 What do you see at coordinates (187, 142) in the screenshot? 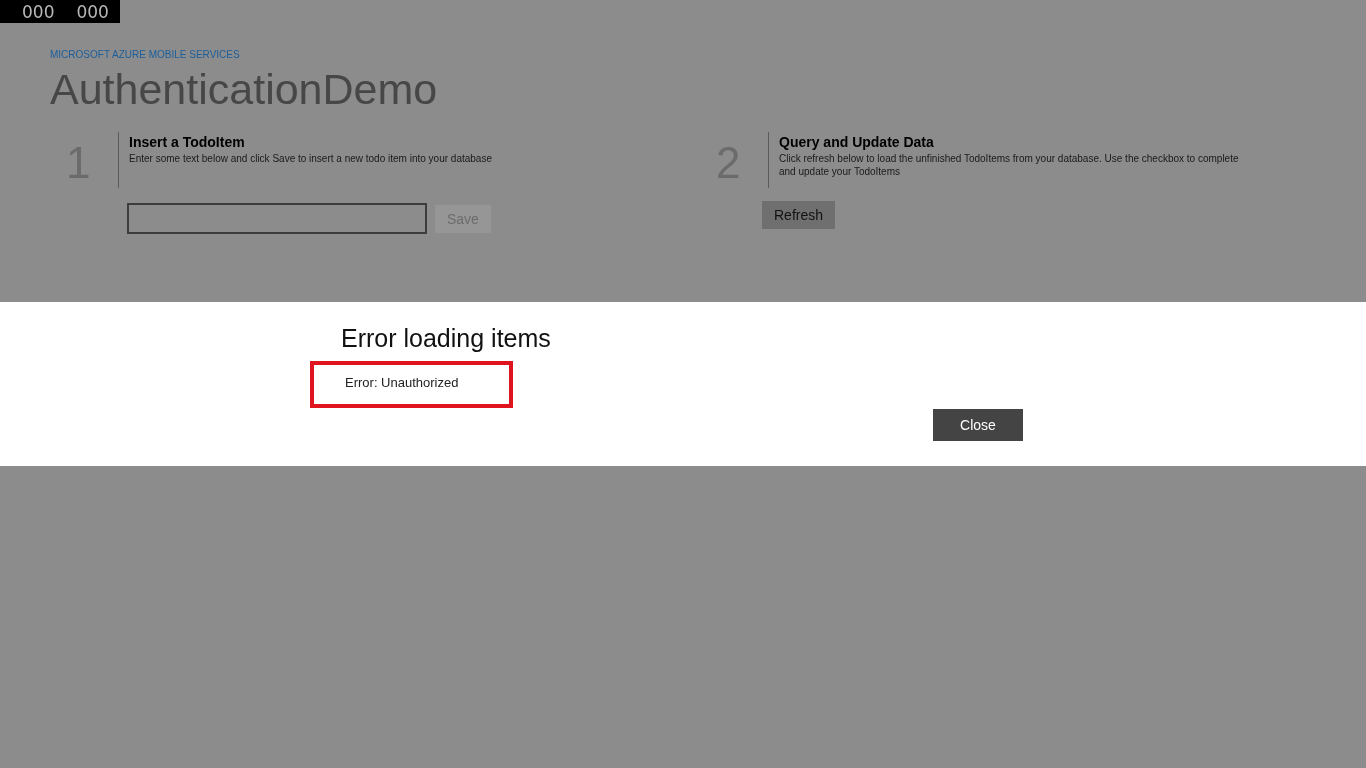
I see `step-heading: Insert a TodoItem` at bounding box center [187, 142].